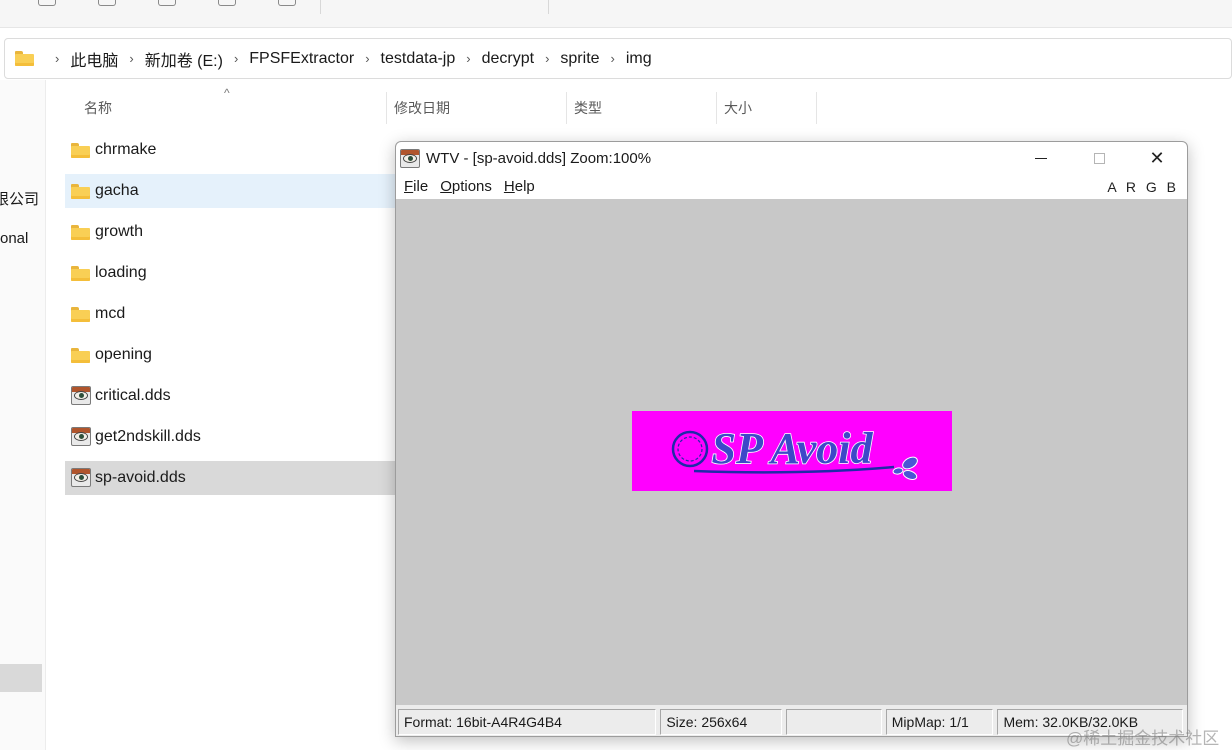 The width and height of the screenshot is (1232, 750). What do you see at coordinates (738, 108) in the screenshot?
I see `column-header-size-label: 大小` at bounding box center [738, 108].